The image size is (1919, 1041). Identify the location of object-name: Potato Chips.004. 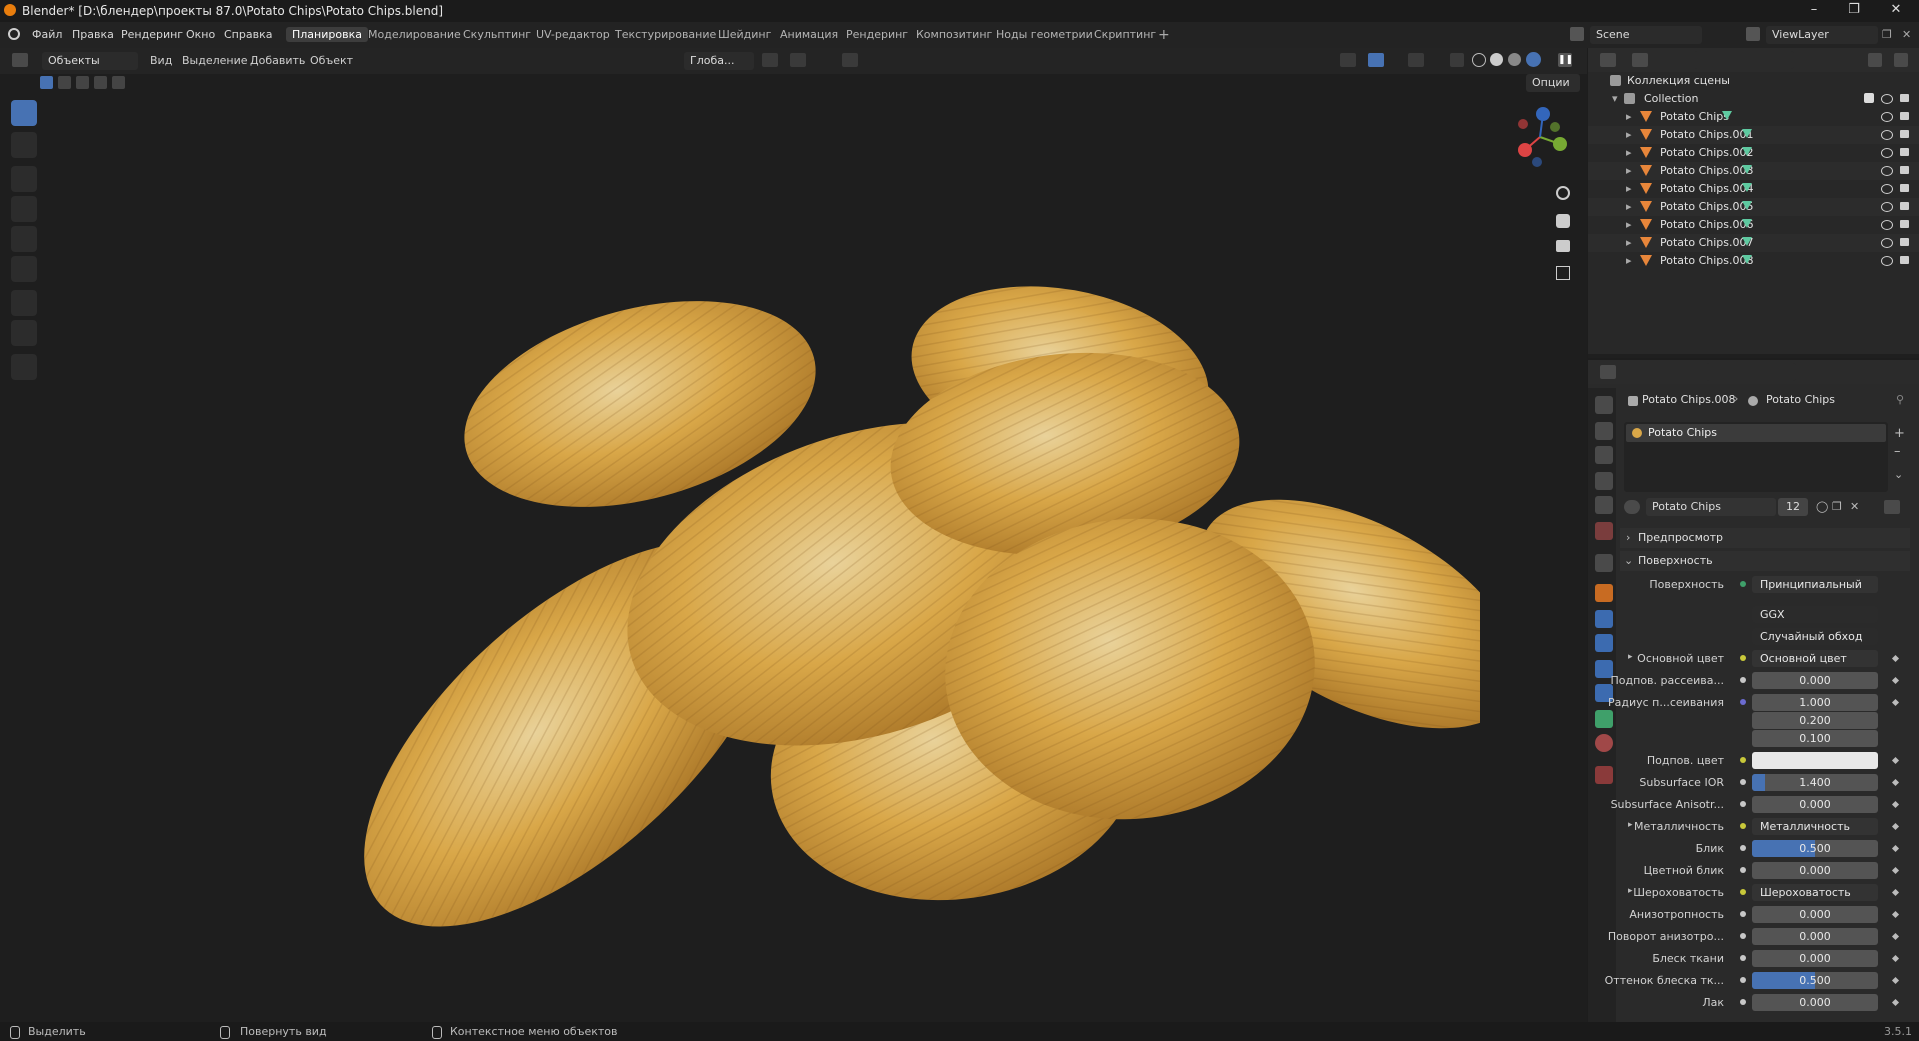
(1706, 188).